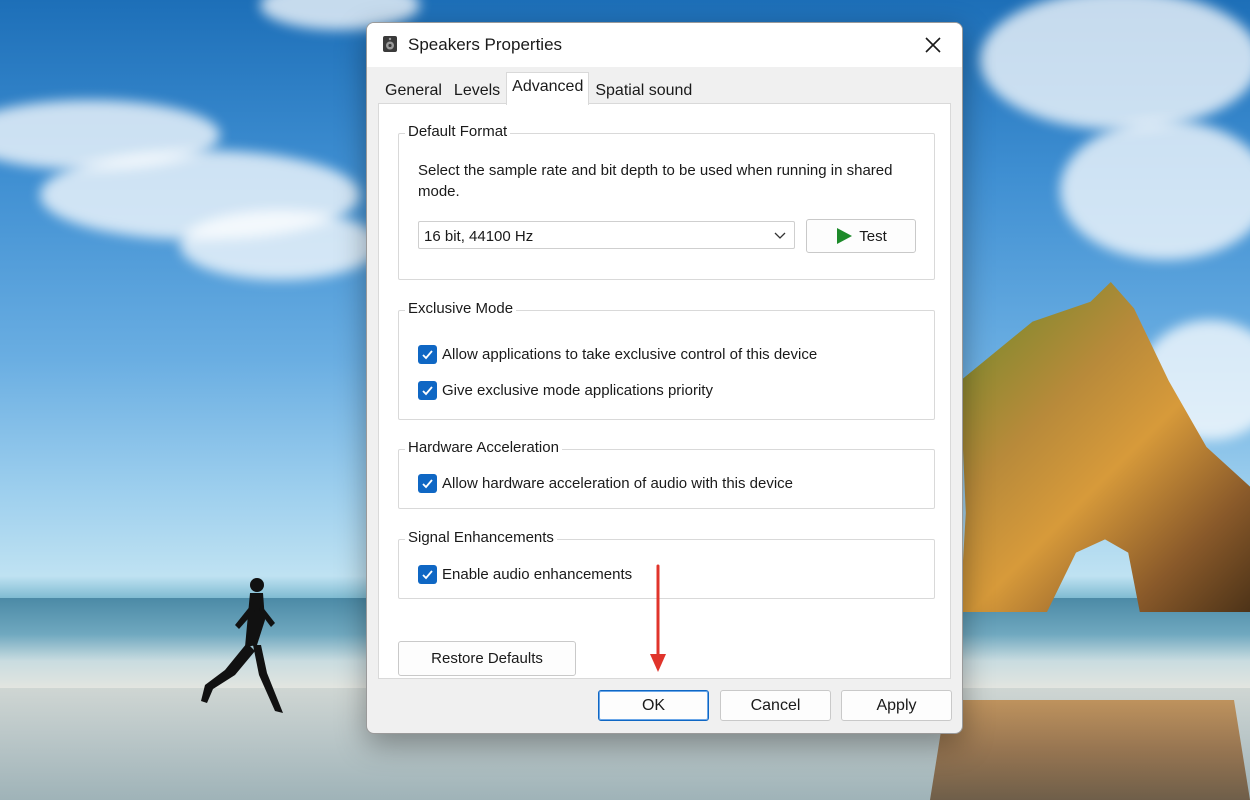 This screenshot has height=800, width=1250. What do you see at coordinates (537, 574) in the screenshot?
I see `checkbox-label: Enable audio enhancements` at bounding box center [537, 574].